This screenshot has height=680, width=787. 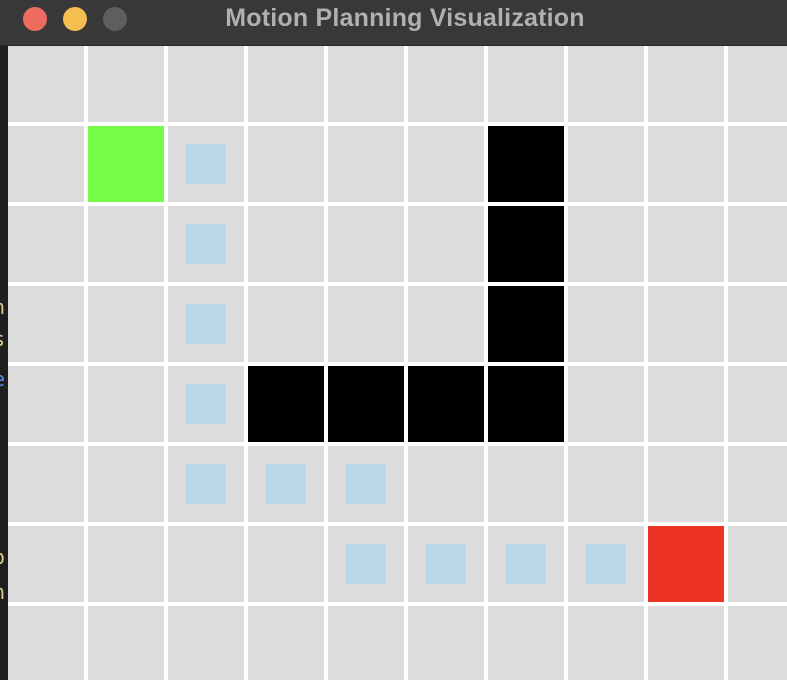 I want to click on background-text-glyph: e, so click(x=3, y=379).